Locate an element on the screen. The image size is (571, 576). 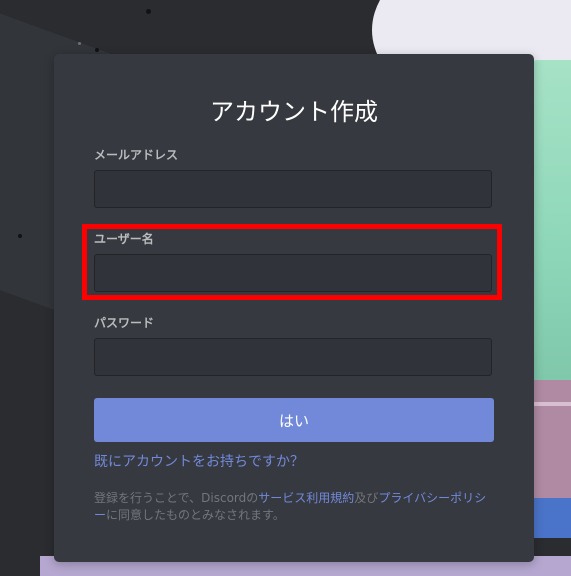
terms-of-service-link: サービス利用規約 is located at coordinates (306, 498).